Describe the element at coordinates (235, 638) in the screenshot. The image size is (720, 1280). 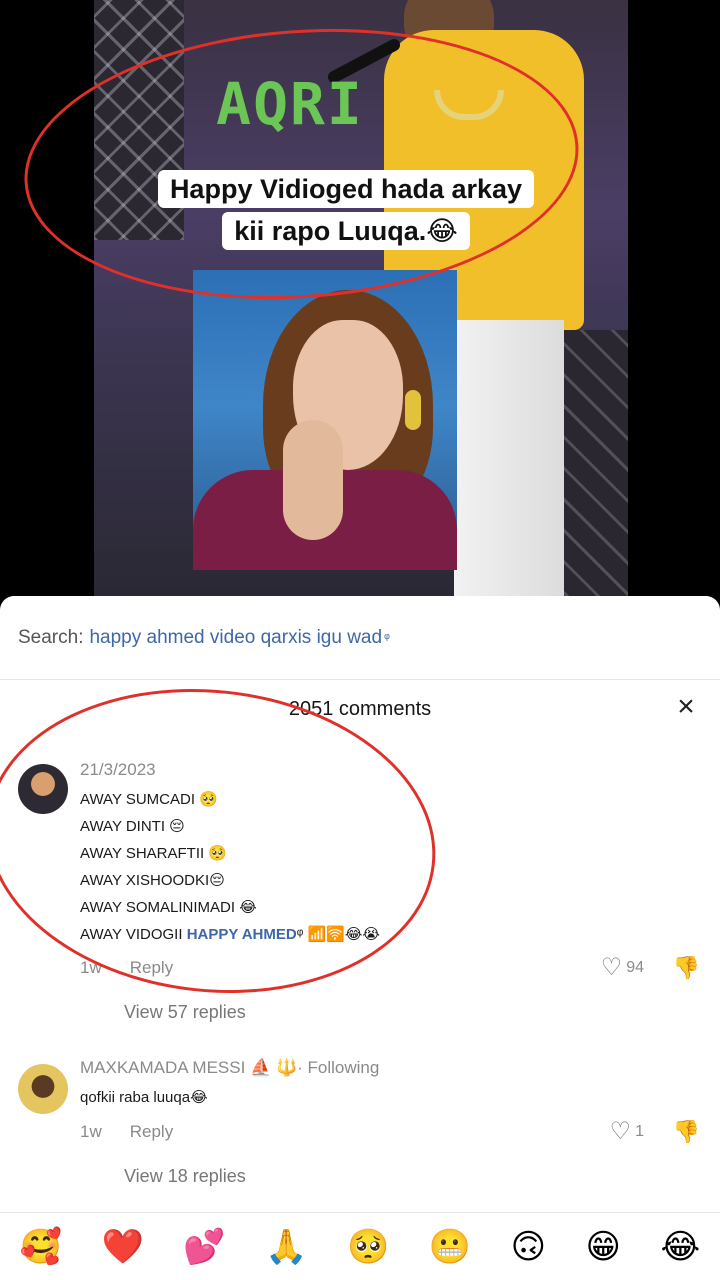
I see `search-query-link: happy ahmed video qarxis igu wad` at that location.